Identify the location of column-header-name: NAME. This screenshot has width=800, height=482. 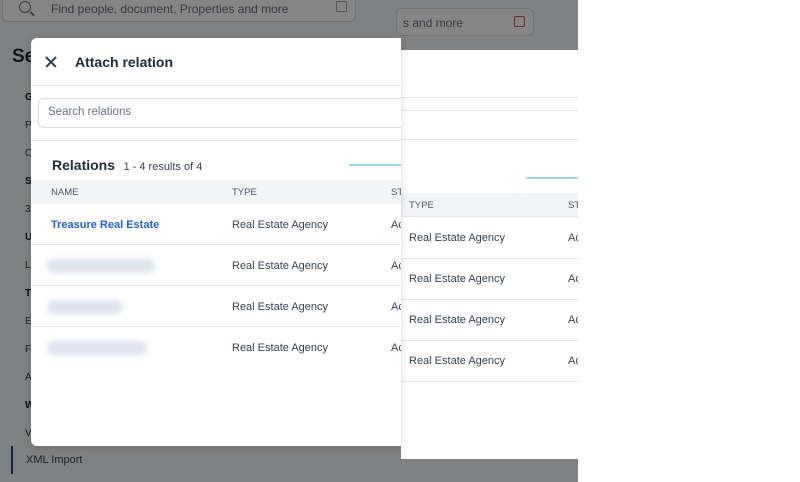
(65, 192).